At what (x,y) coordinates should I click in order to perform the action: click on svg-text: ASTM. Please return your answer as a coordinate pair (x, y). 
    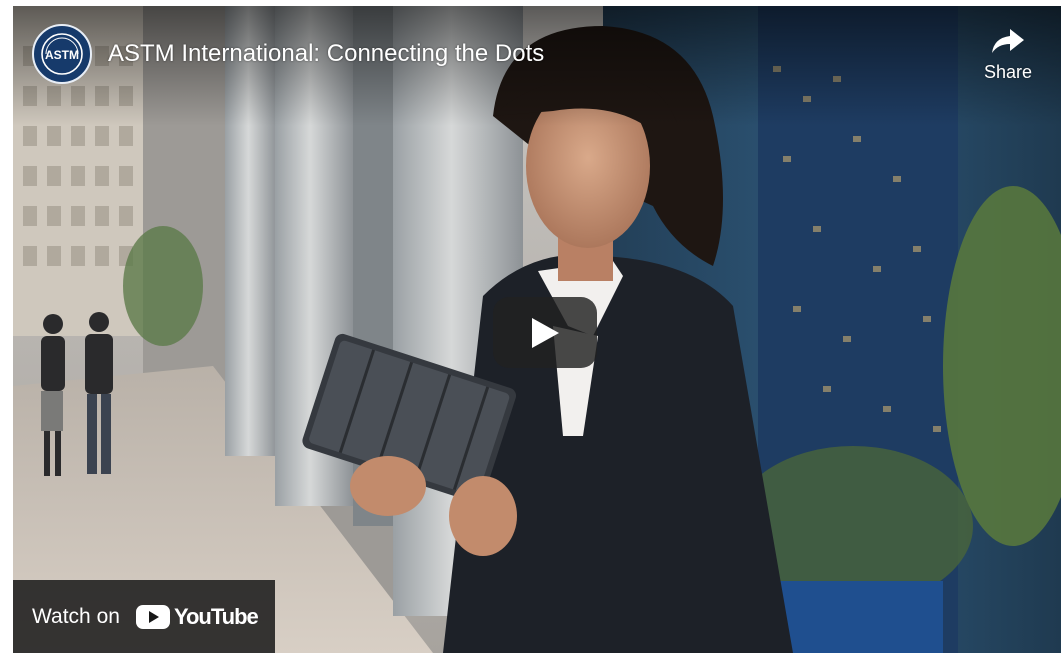
    Looking at the image, I should click on (62, 55).